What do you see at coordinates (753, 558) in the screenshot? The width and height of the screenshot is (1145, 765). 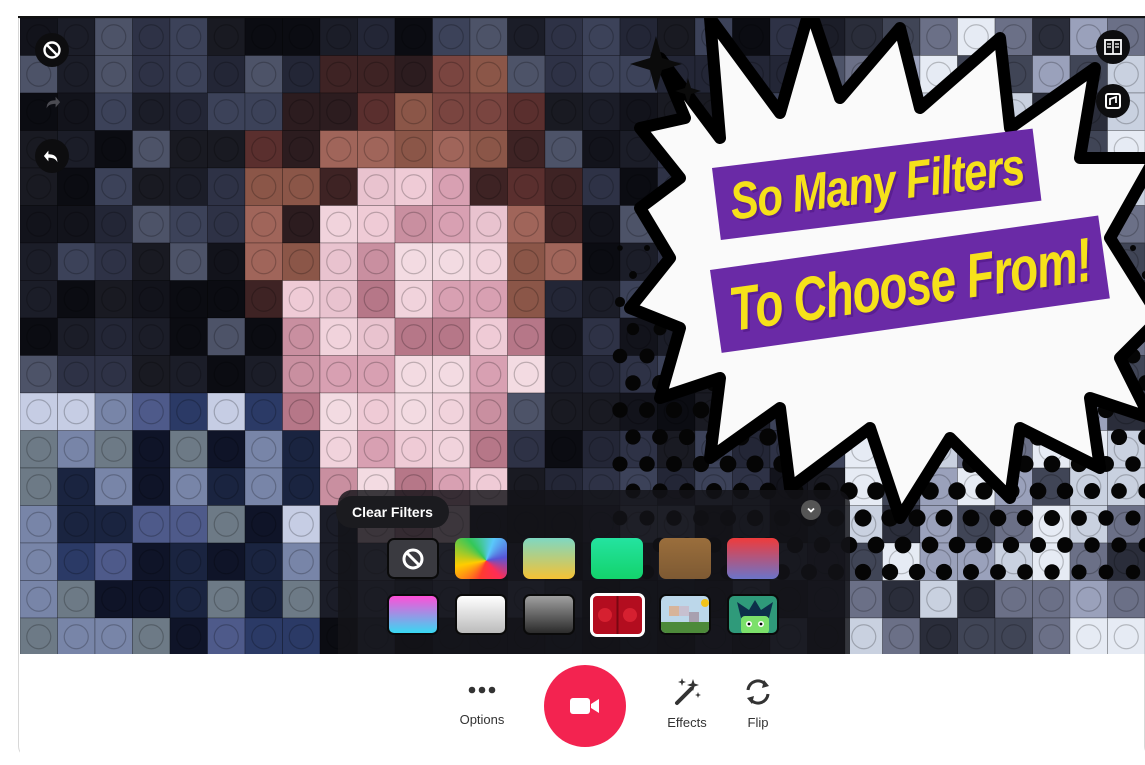 I see `filter-red-blue-swatch` at bounding box center [753, 558].